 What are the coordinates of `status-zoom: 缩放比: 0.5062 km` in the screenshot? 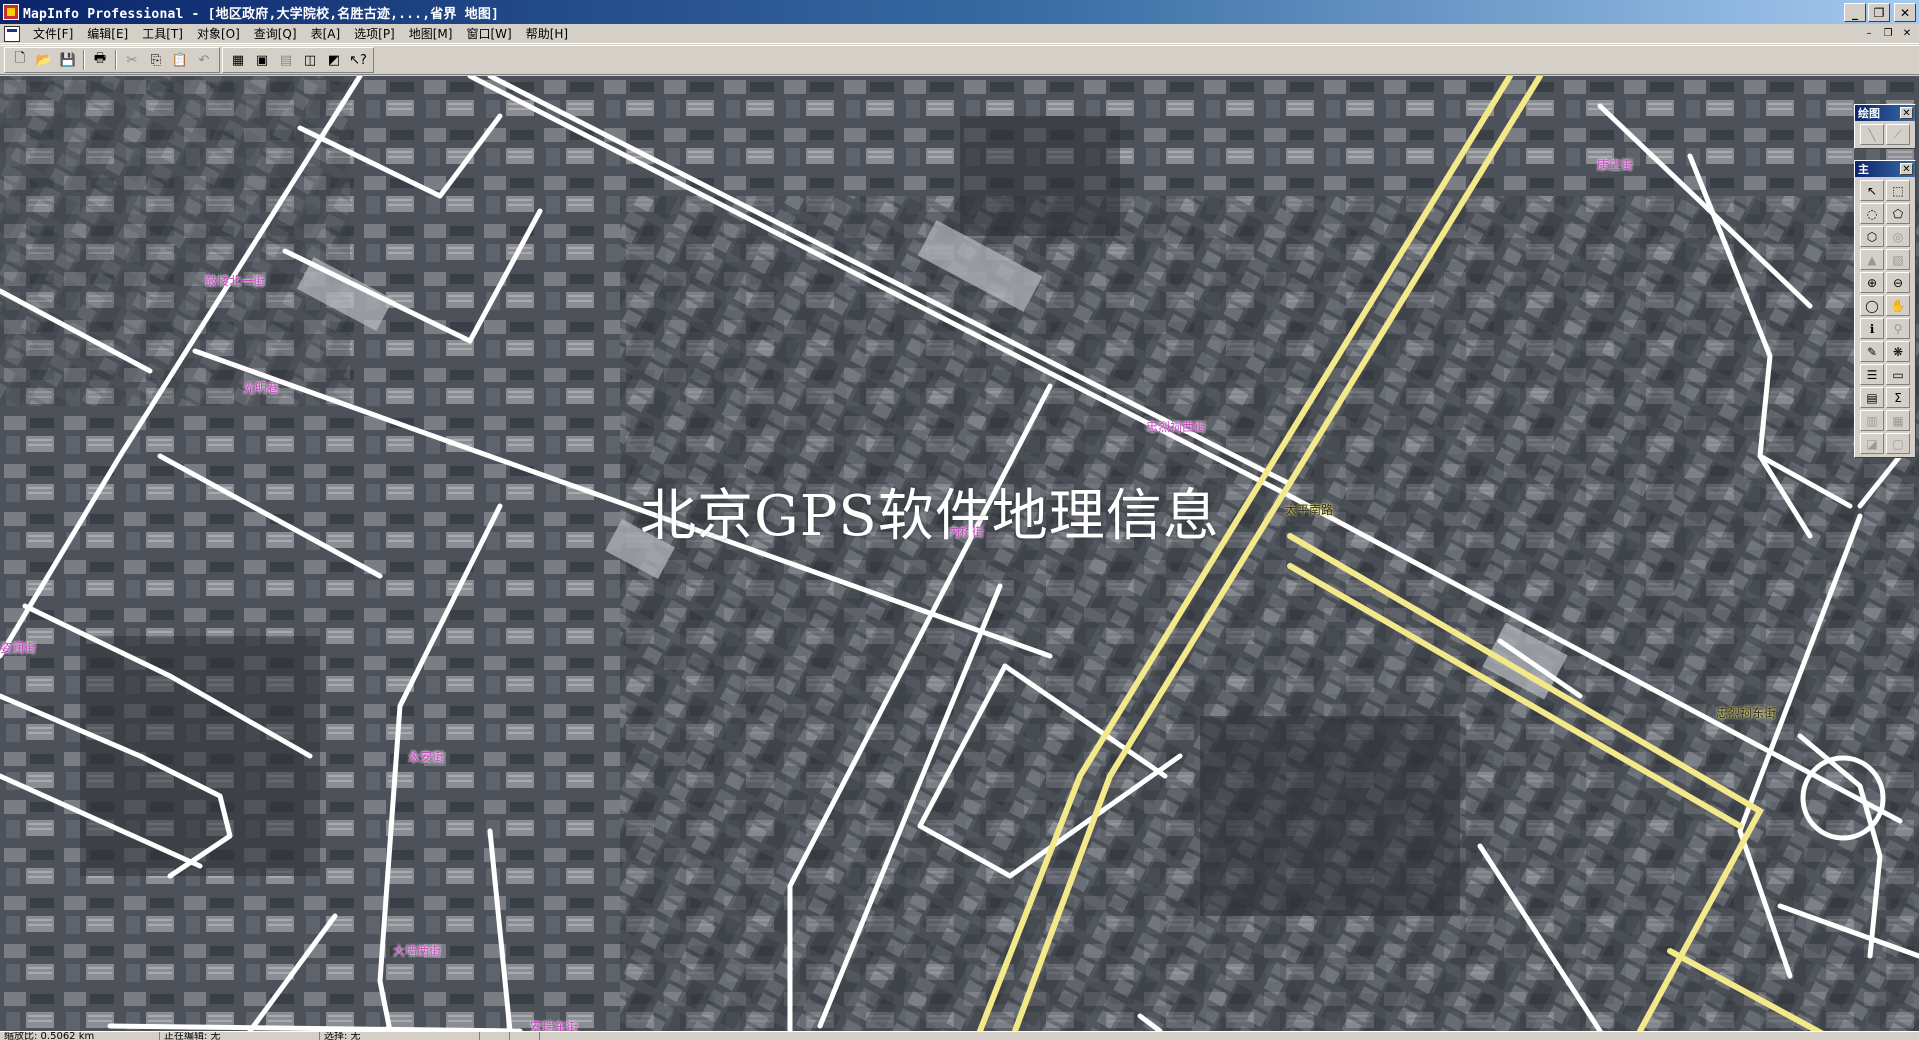 It's located at (80, 1036).